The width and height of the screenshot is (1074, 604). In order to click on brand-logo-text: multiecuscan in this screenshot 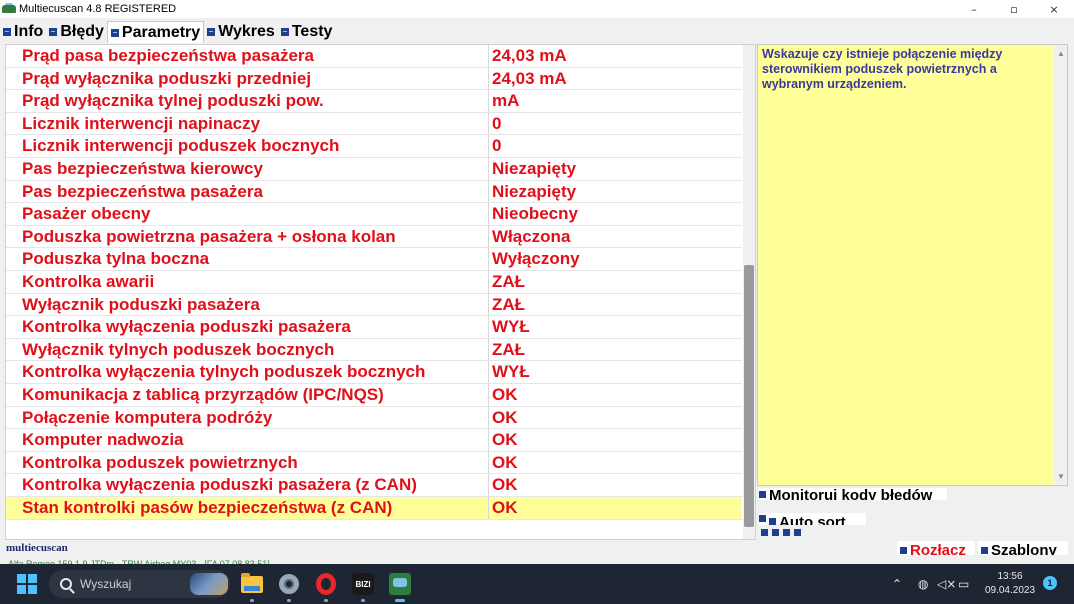, I will do `click(37, 548)`.